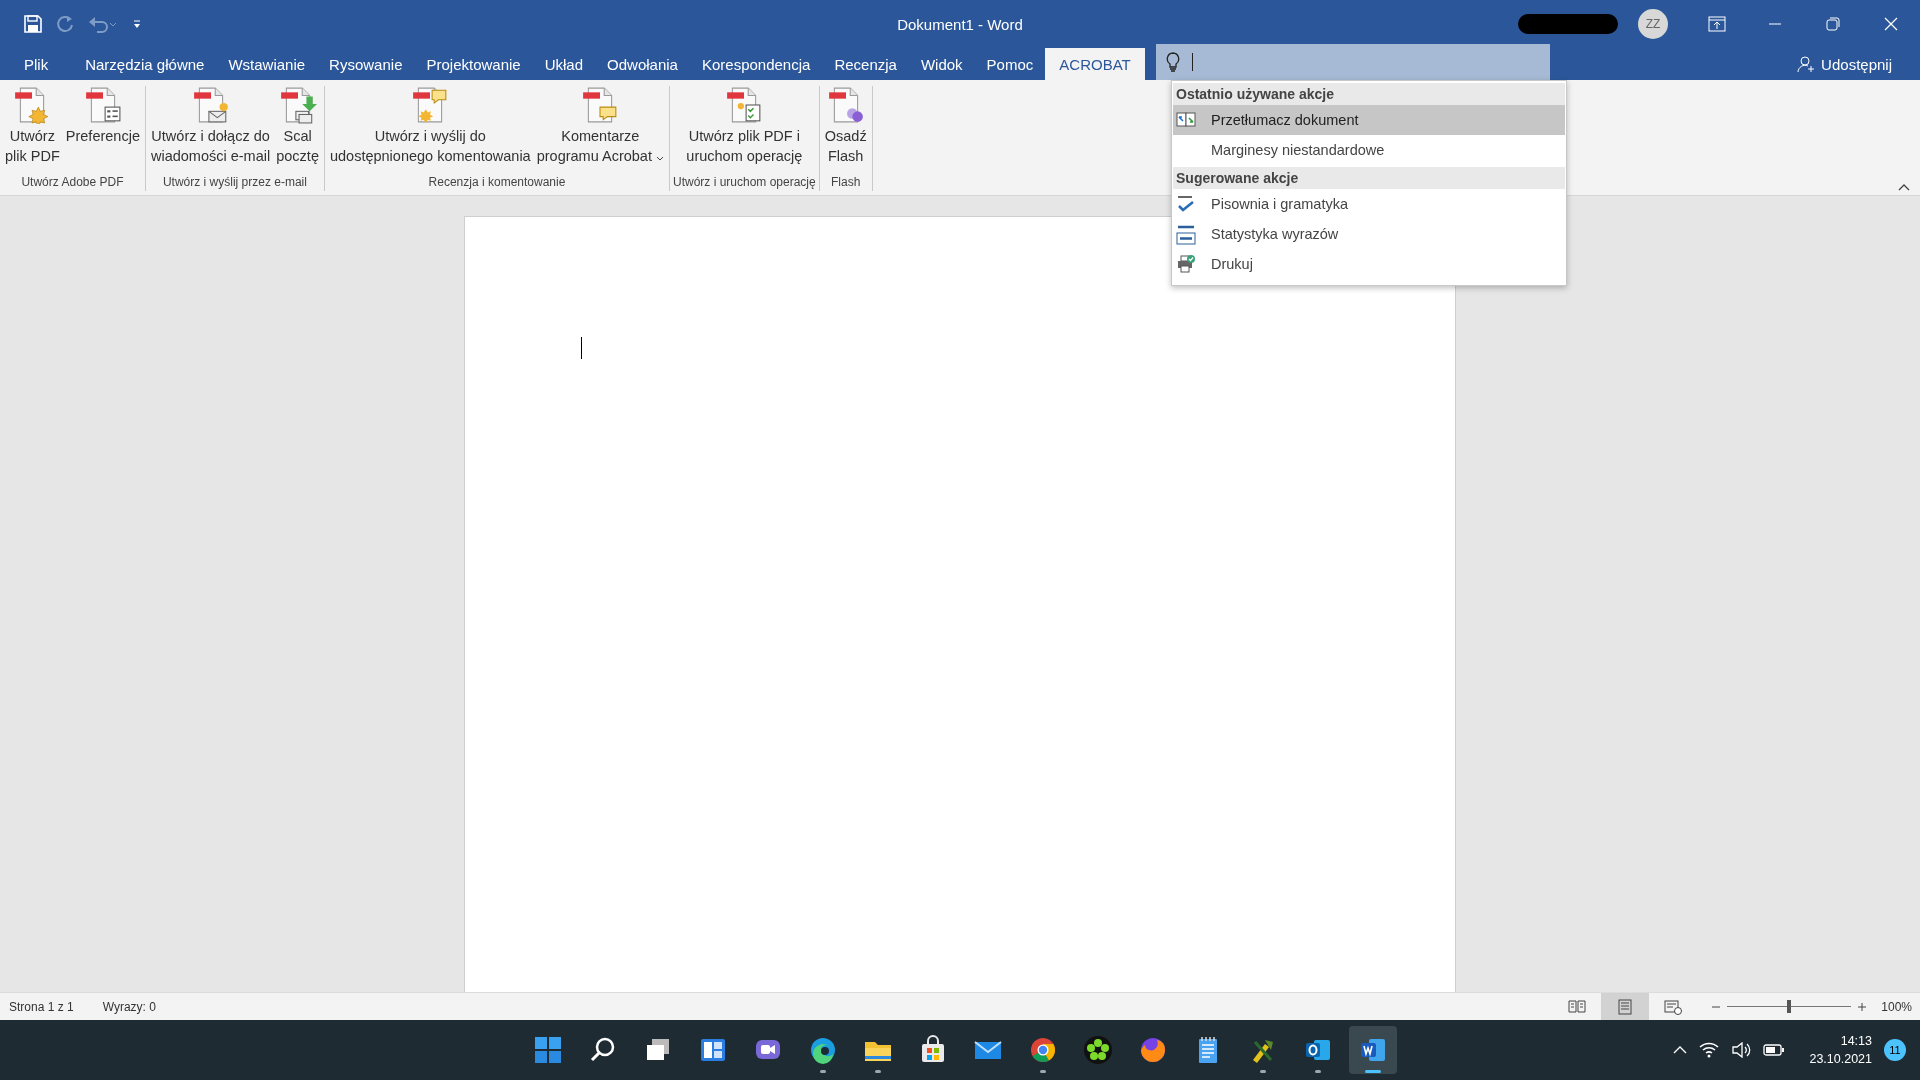  Describe the element at coordinates (600, 126) in the screenshot. I see `ribbon-button: Komentarze programu Acrobat` at that location.